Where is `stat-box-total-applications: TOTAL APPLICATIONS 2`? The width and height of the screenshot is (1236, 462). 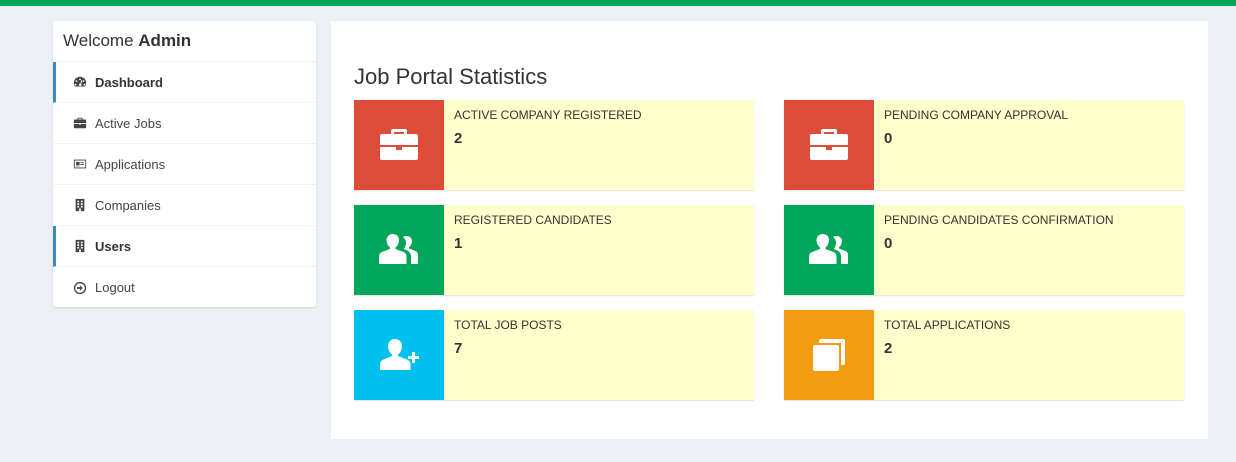
stat-box-total-applications: TOTAL APPLICATIONS 2 is located at coordinates (984, 355).